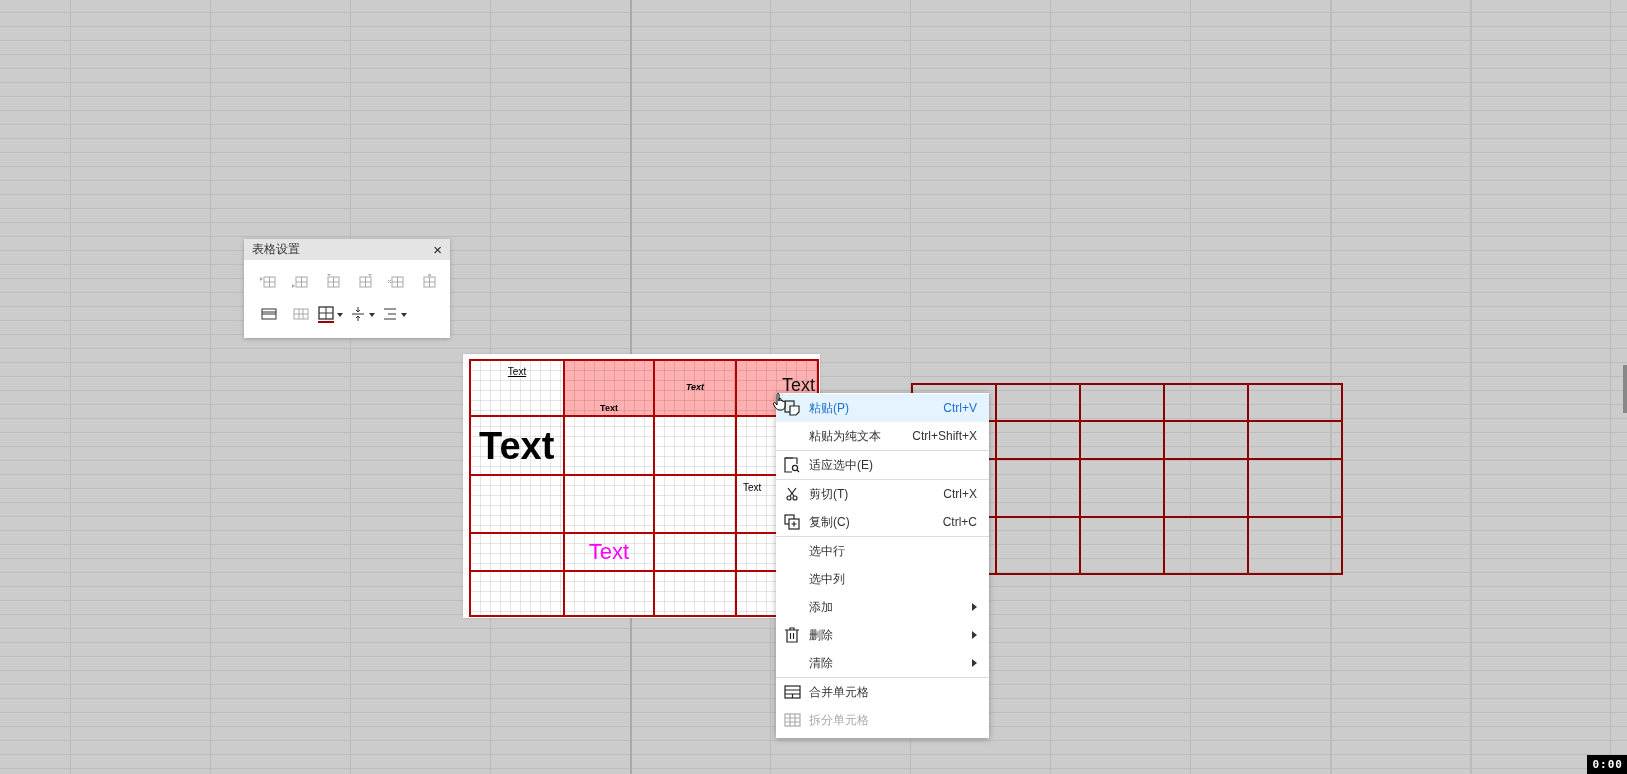 The width and height of the screenshot is (1627, 774). What do you see at coordinates (960, 494) in the screenshot?
I see `shortcut-text: Ctrl+X` at bounding box center [960, 494].